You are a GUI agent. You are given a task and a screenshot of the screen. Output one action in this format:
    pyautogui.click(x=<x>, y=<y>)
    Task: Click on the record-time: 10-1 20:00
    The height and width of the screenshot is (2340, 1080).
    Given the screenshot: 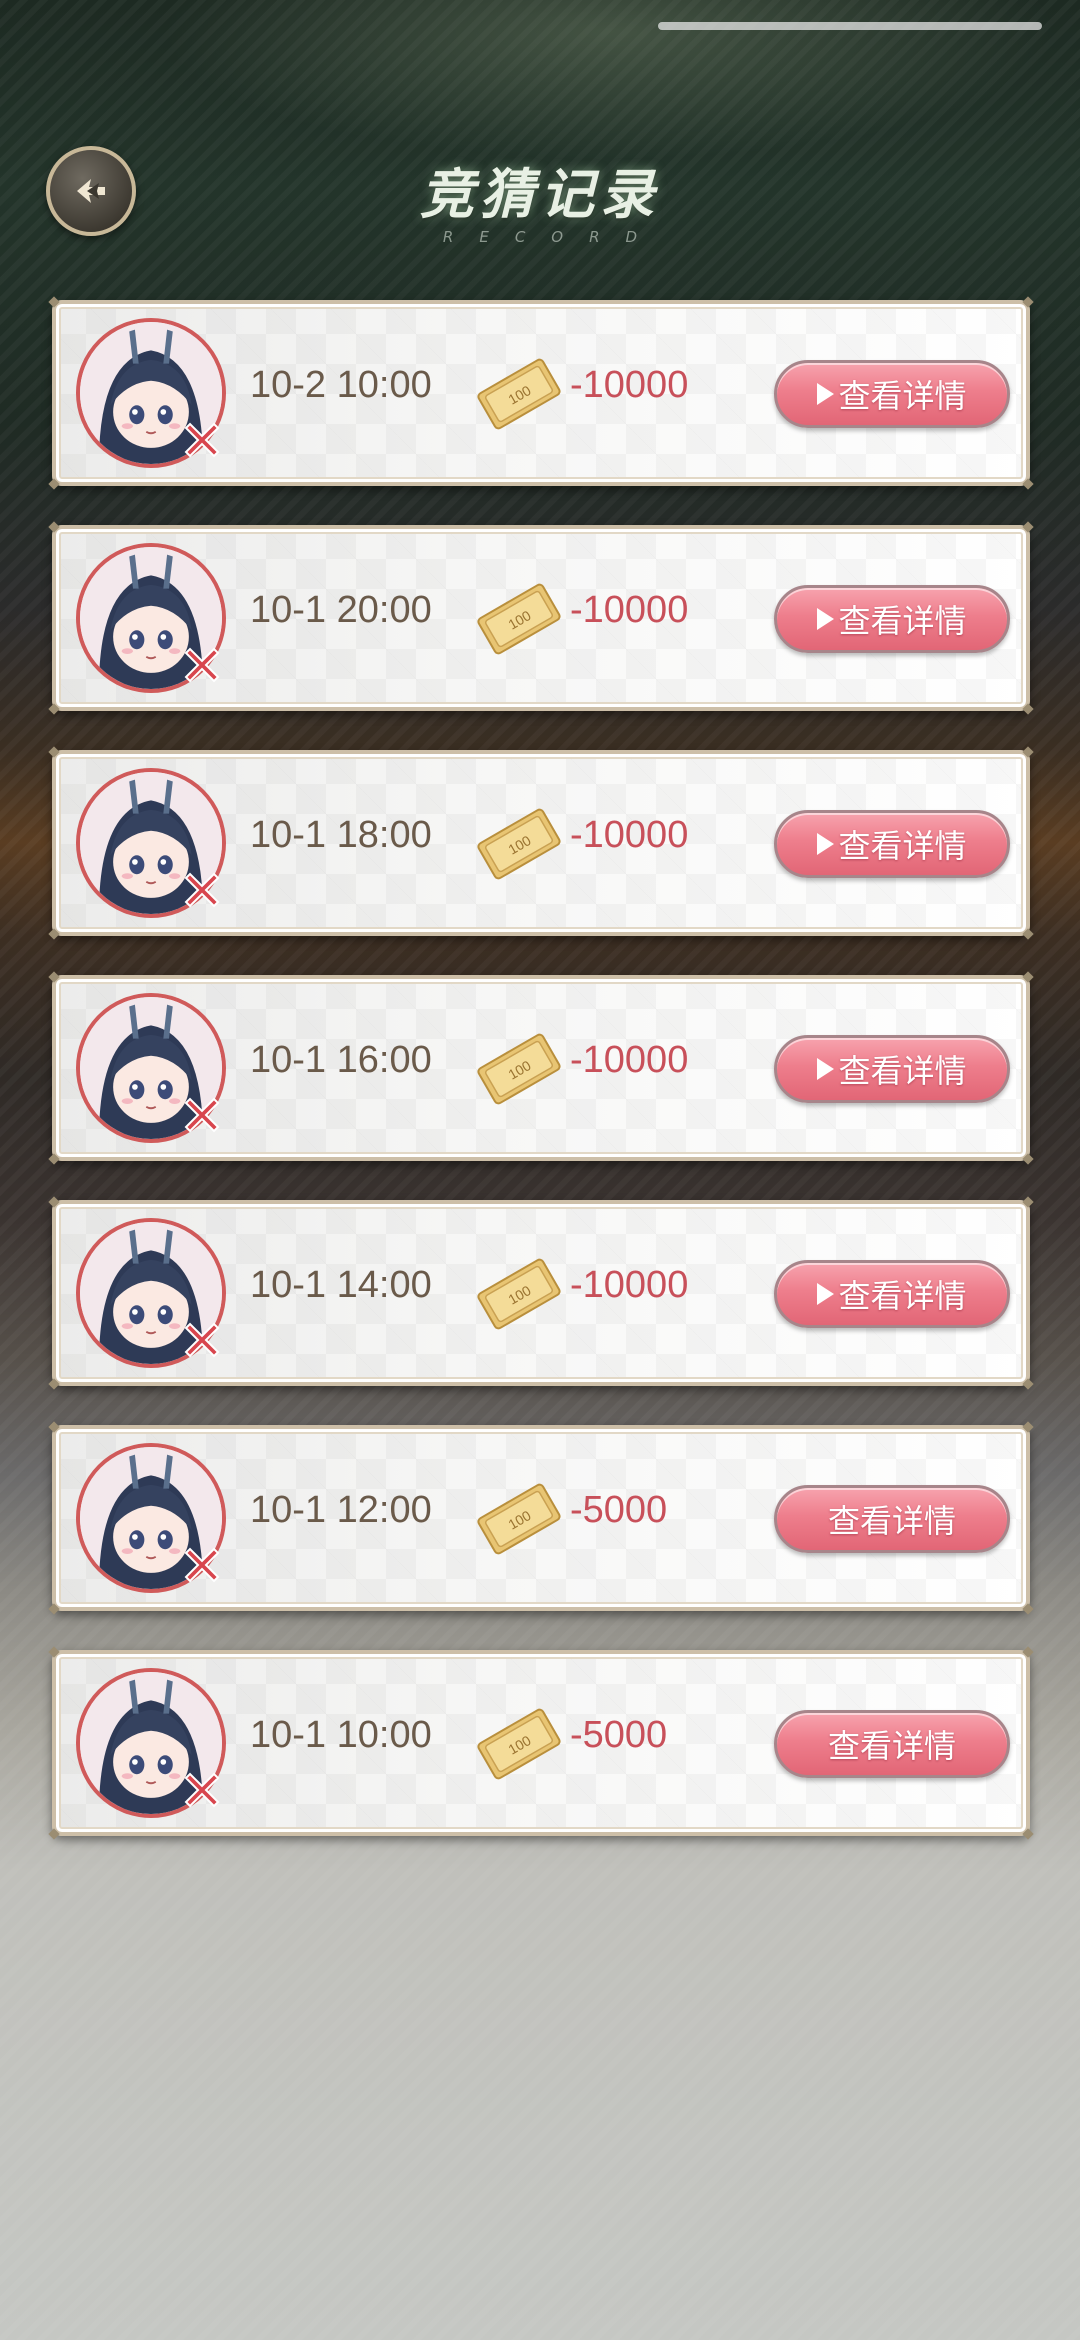 What is the action you would take?
    pyautogui.click(x=341, y=610)
    